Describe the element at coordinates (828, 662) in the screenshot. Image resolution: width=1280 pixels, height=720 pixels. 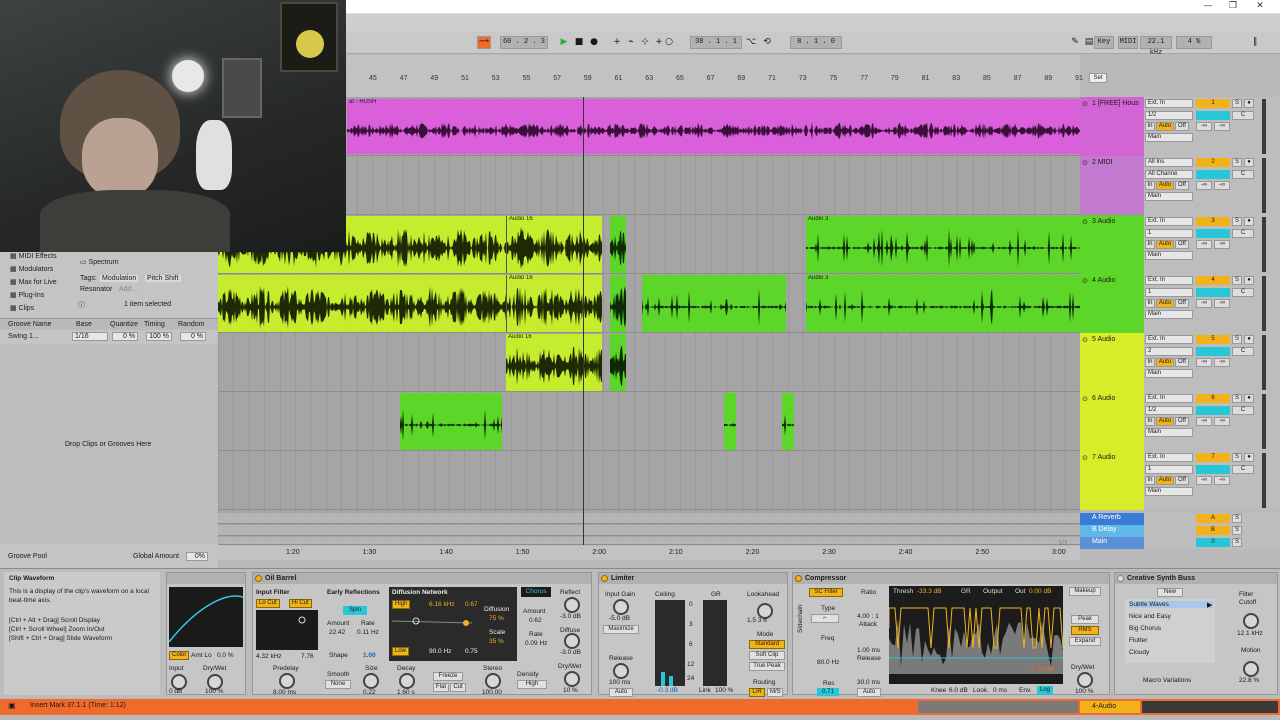
I see `sc-freq-value: 80.0 Hz` at that location.